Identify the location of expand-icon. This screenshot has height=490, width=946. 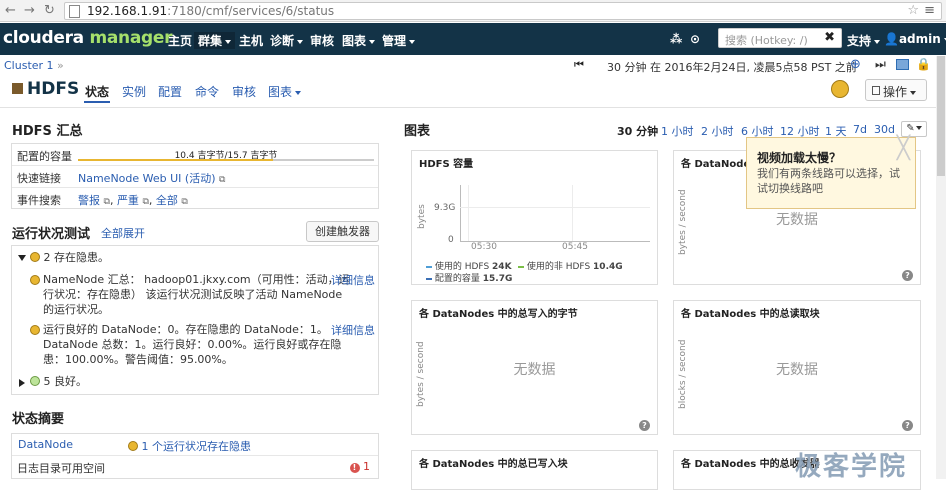
(22, 383).